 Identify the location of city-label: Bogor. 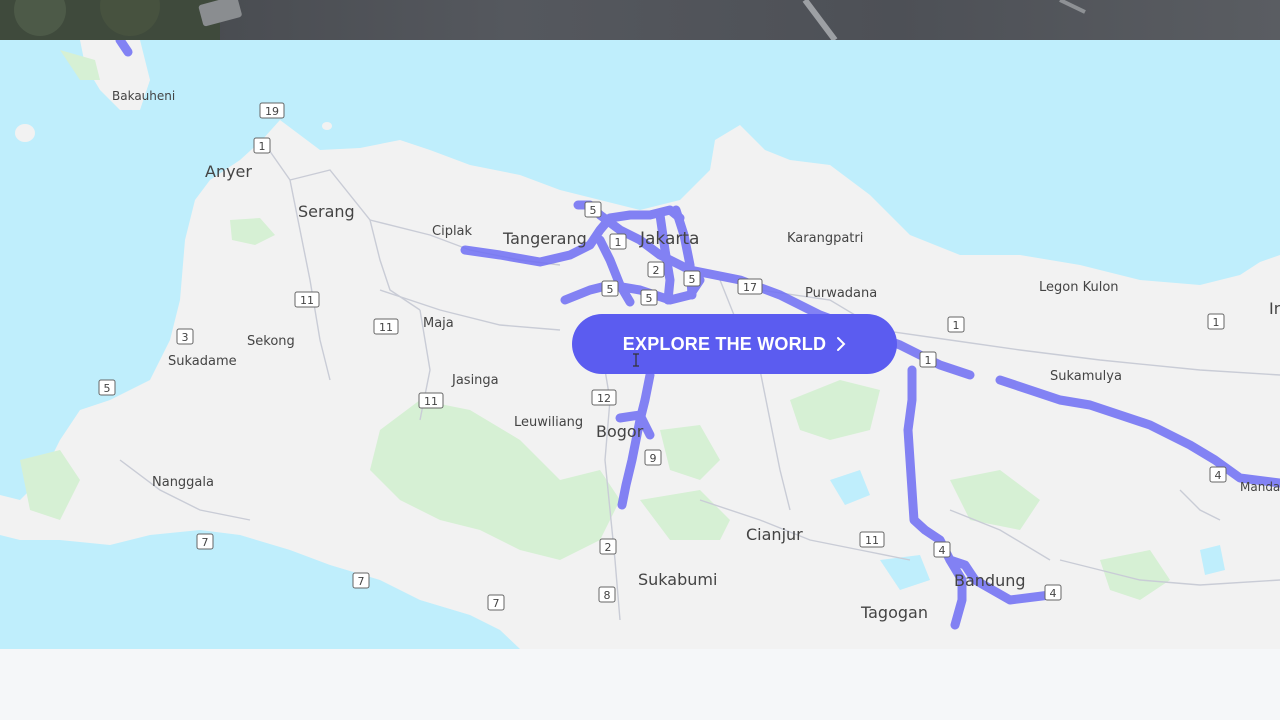
(620, 431).